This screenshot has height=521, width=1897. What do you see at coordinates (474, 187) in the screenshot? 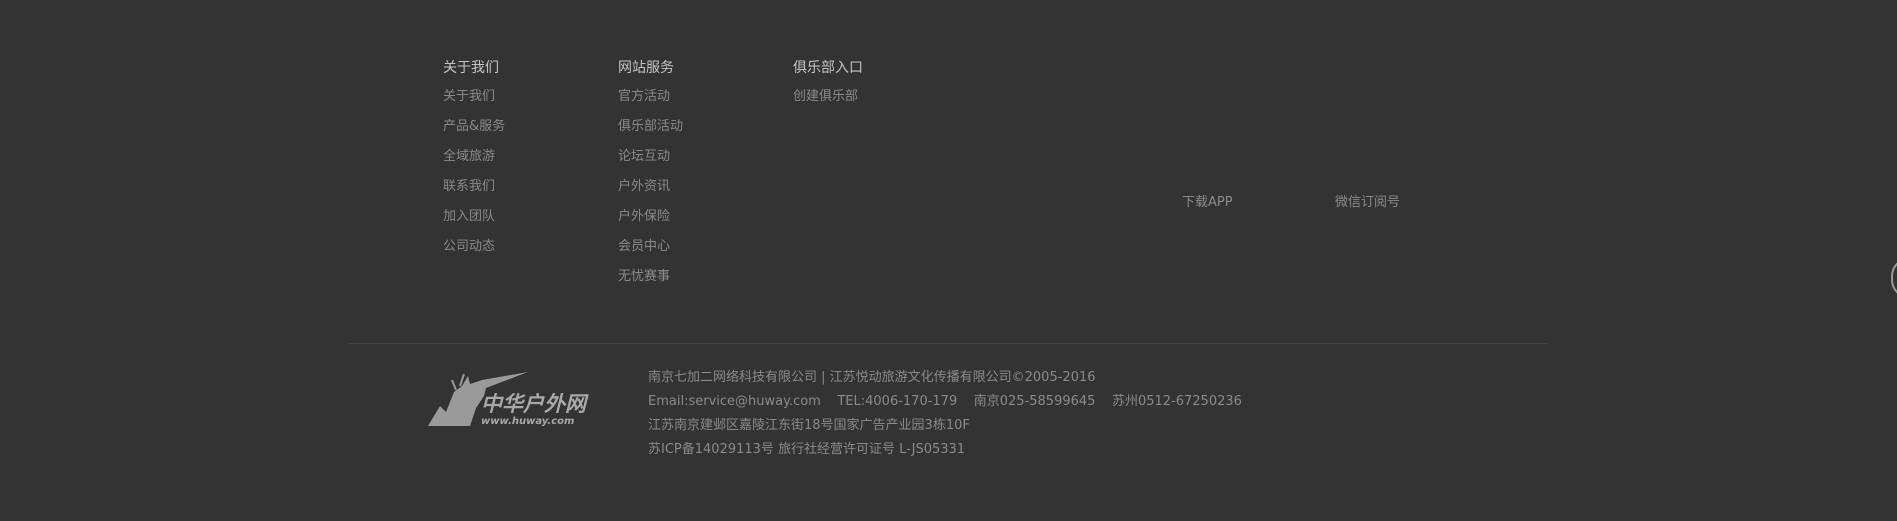
I see `link-contact-us: 联系我们` at bounding box center [474, 187].